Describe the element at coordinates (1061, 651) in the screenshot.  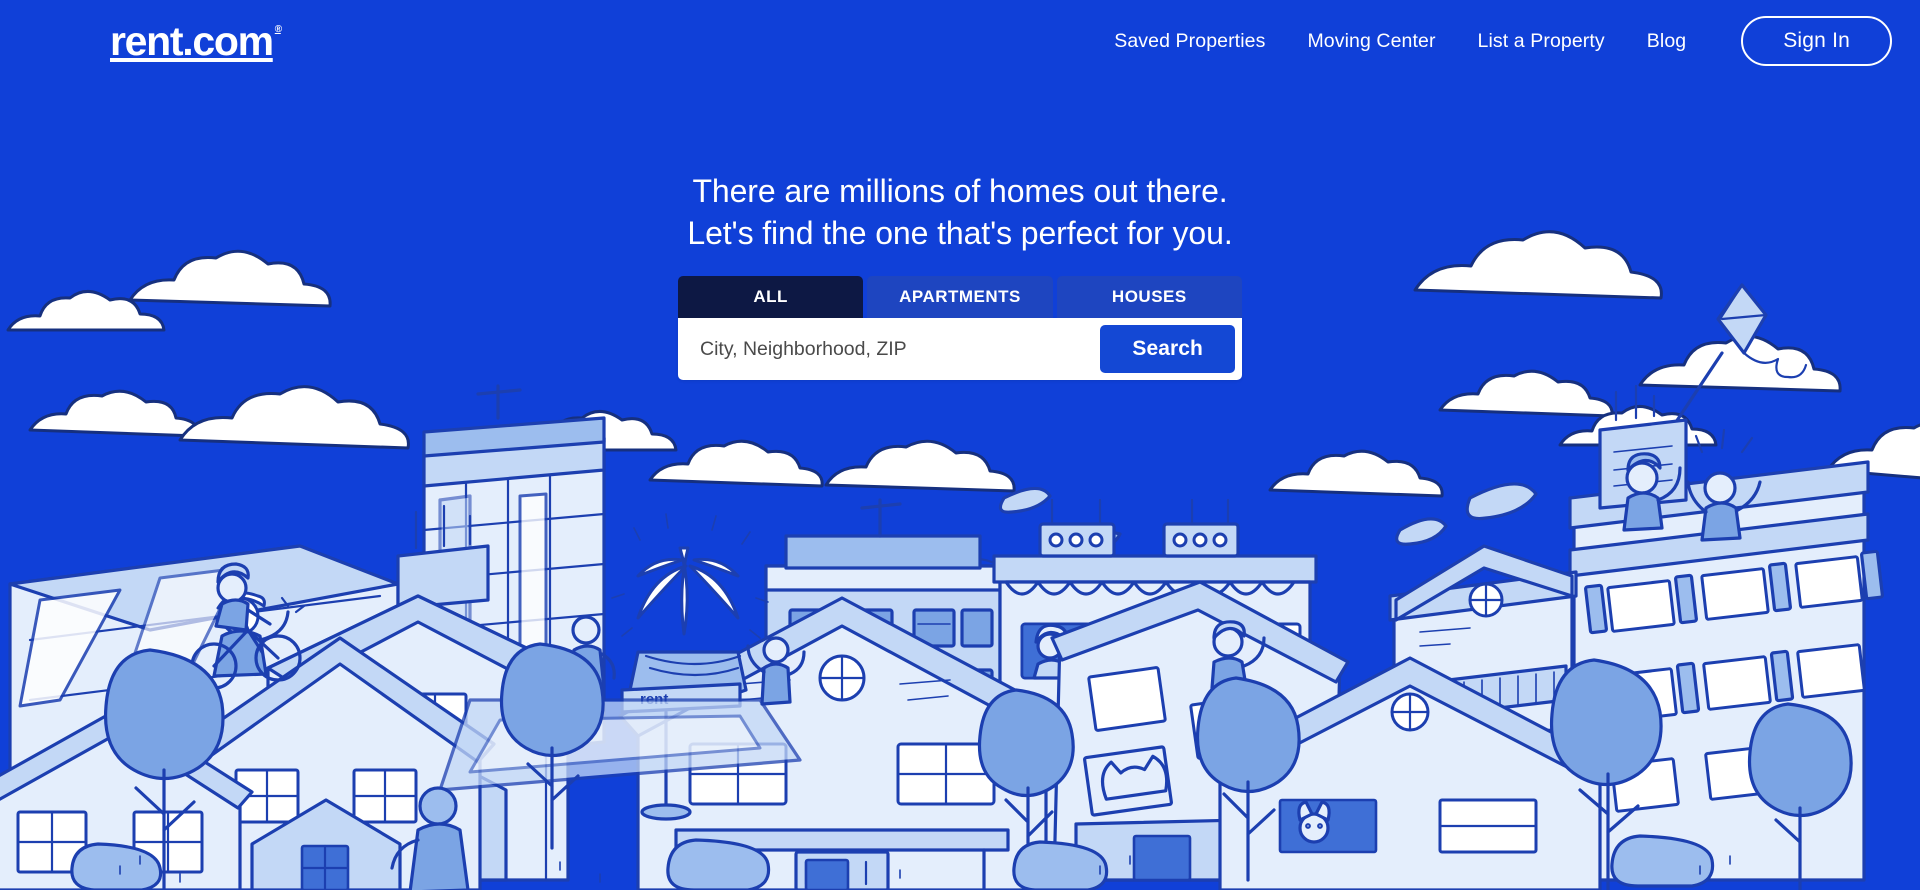
I see `person-in-window` at that location.